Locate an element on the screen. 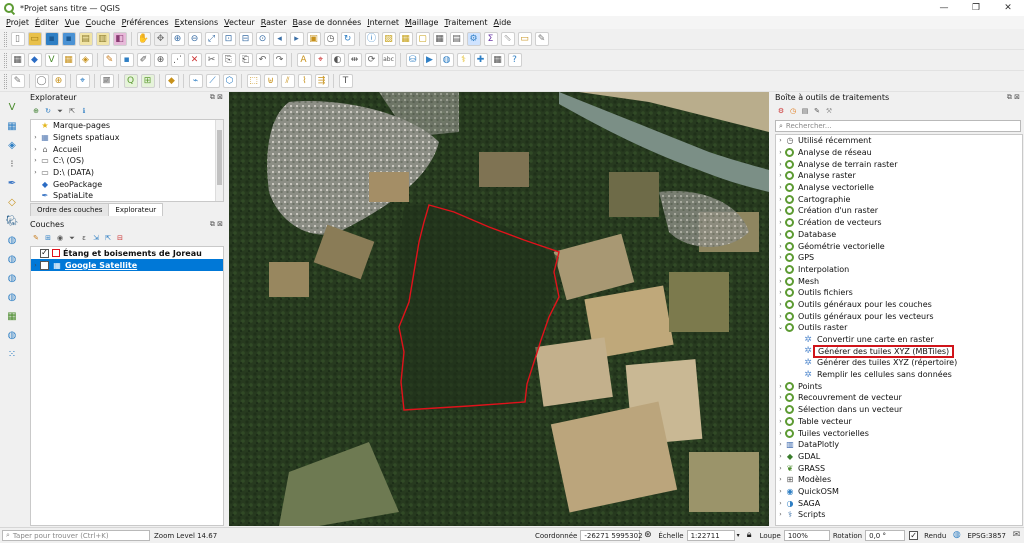 This screenshot has height=543, width=1024. render-checkbox: ✓ is located at coordinates (914, 535).